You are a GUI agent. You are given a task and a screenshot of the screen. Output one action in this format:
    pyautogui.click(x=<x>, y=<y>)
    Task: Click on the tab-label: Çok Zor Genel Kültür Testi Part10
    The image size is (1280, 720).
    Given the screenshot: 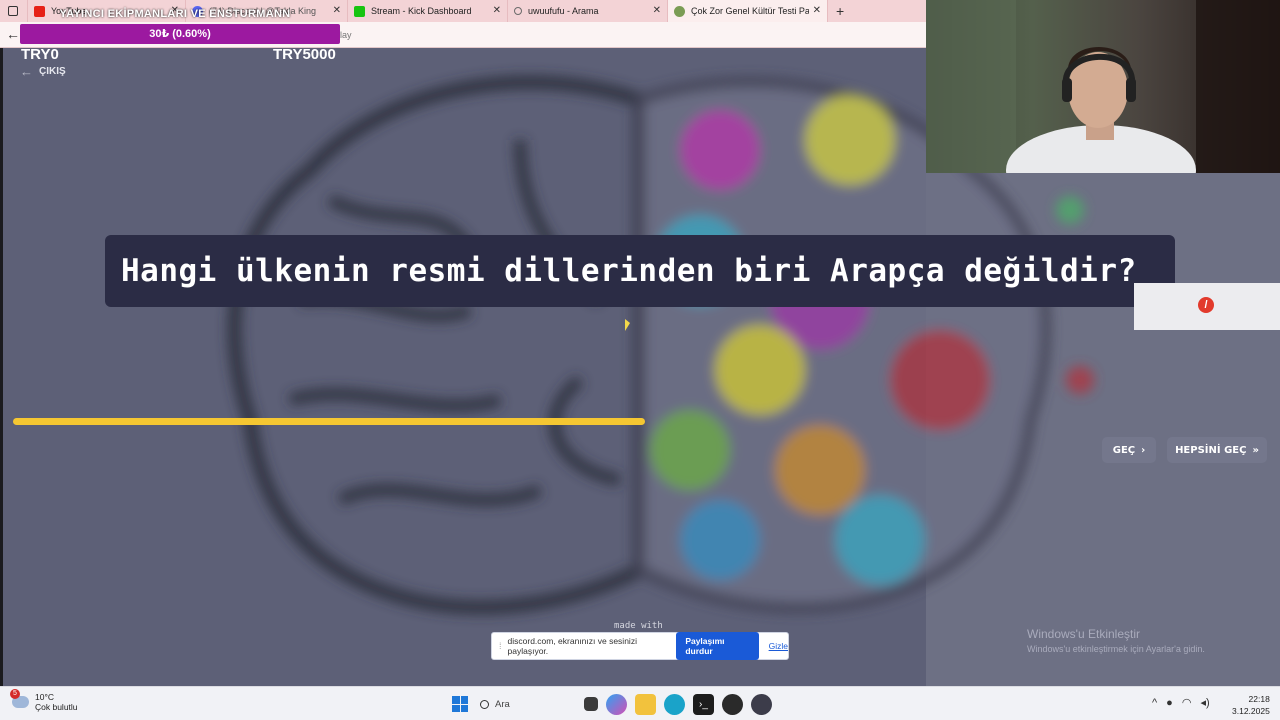 What is the action you would take?
    pyautogui.click(x=750, y=11)
    